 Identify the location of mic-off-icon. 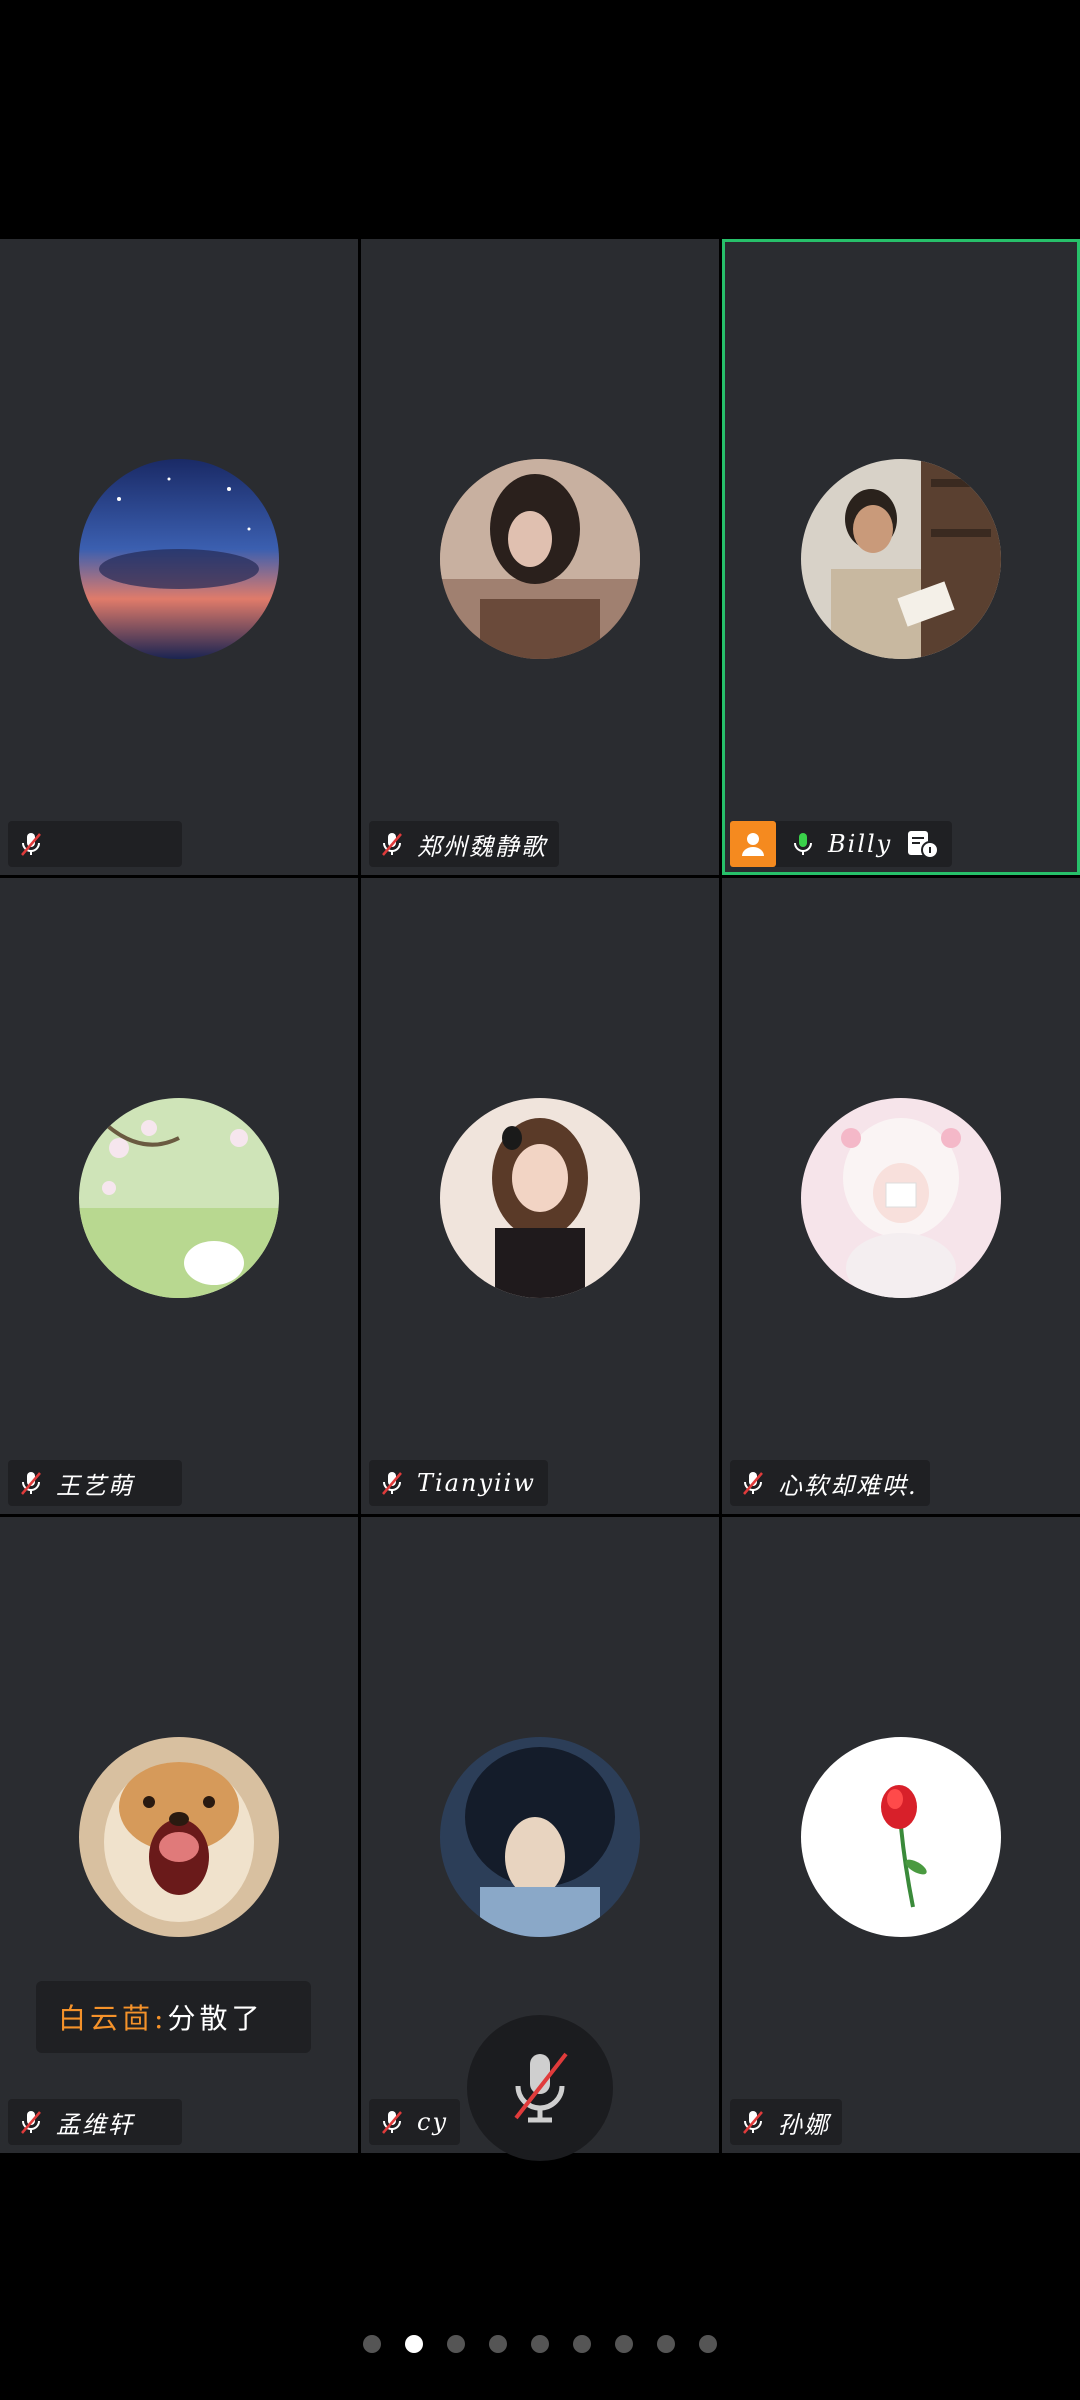
(541, 2087).